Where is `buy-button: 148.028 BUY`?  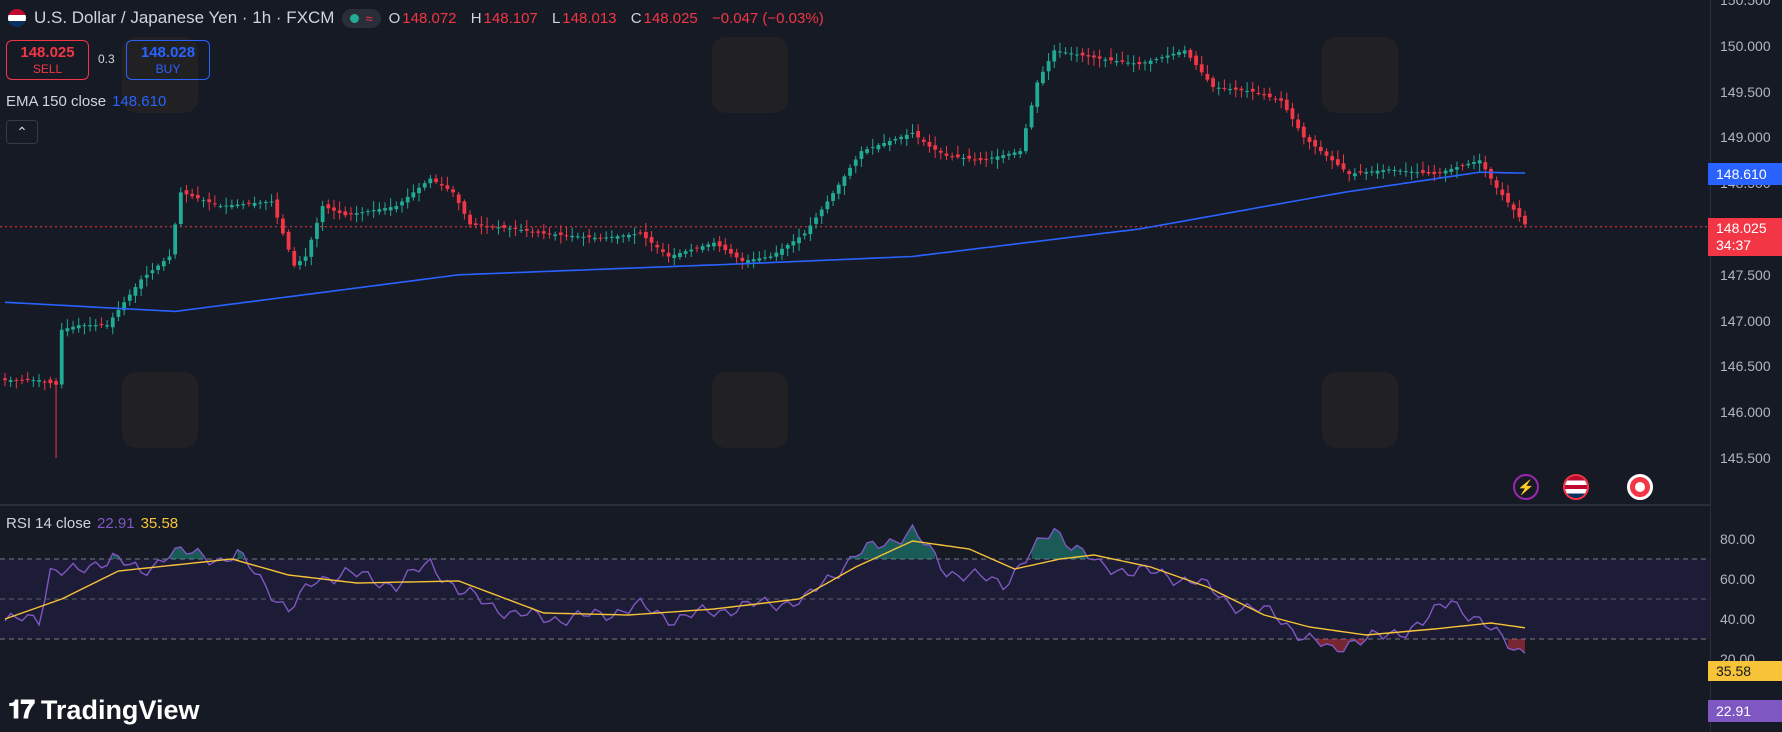 buy-button: 148.028 BUY is located at coordinates (168, 60).